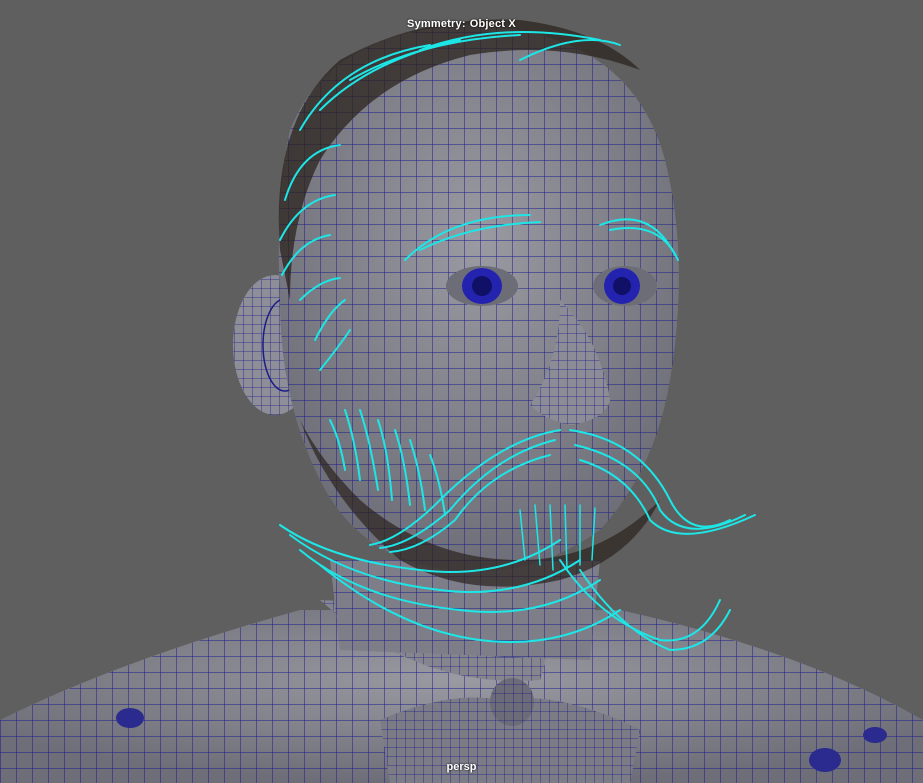  What do you see at coordinates (436, 24) in the screenshot?
I see `symmetry-label: Symmetry:` at bounding box center [436, 24].